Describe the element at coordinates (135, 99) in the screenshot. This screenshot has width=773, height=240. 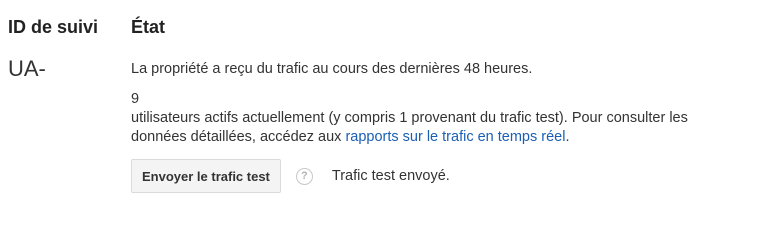
I see `active-users-count: 9` at that location.